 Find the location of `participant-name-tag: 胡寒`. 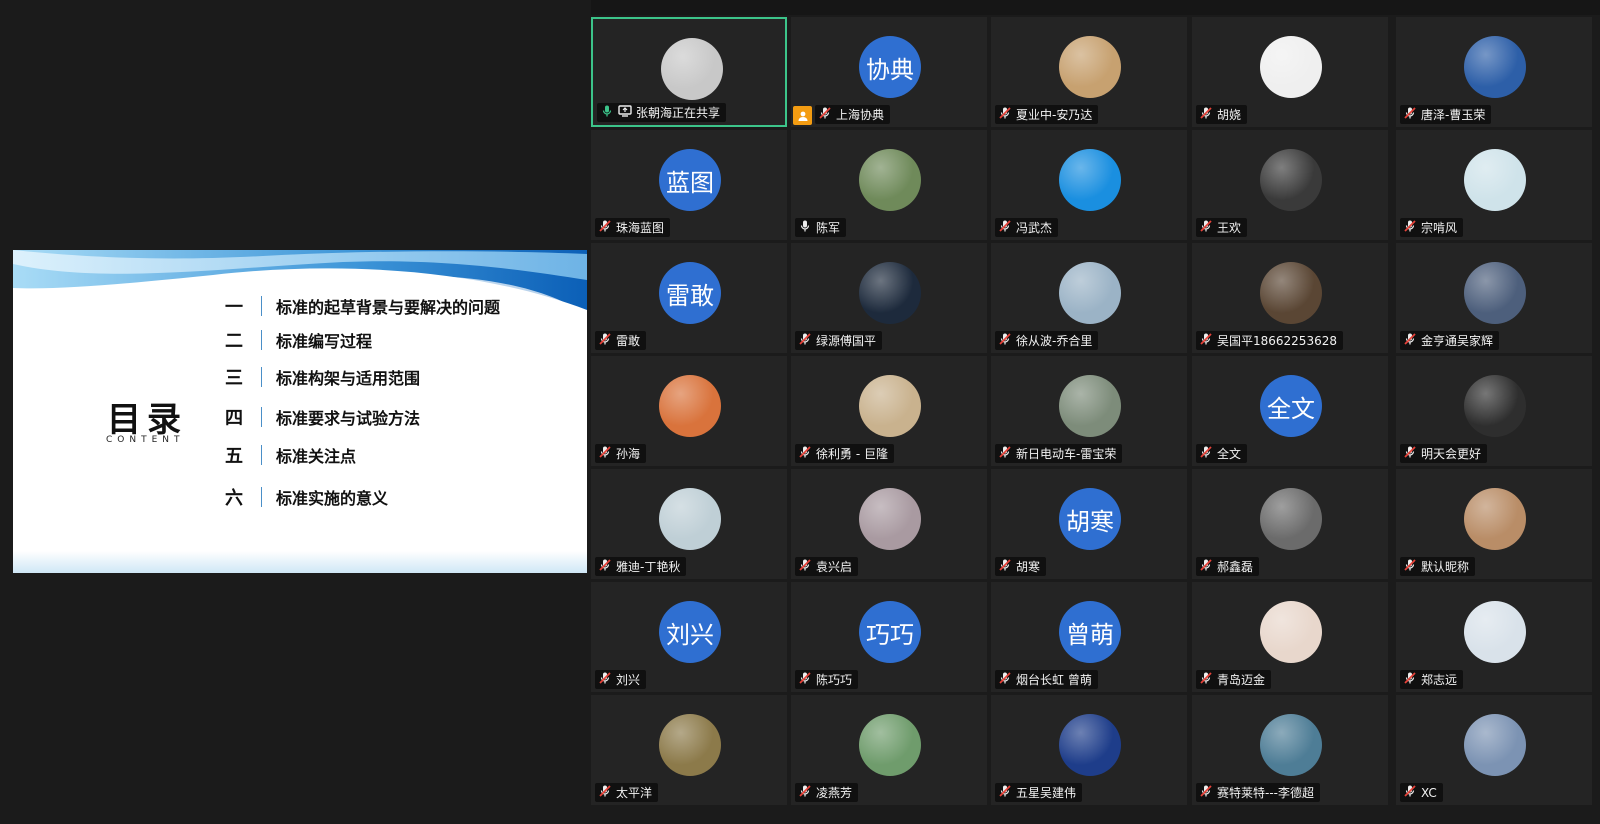

participant-name-tag: 胡寒 is located at coordinates (1021, 566).